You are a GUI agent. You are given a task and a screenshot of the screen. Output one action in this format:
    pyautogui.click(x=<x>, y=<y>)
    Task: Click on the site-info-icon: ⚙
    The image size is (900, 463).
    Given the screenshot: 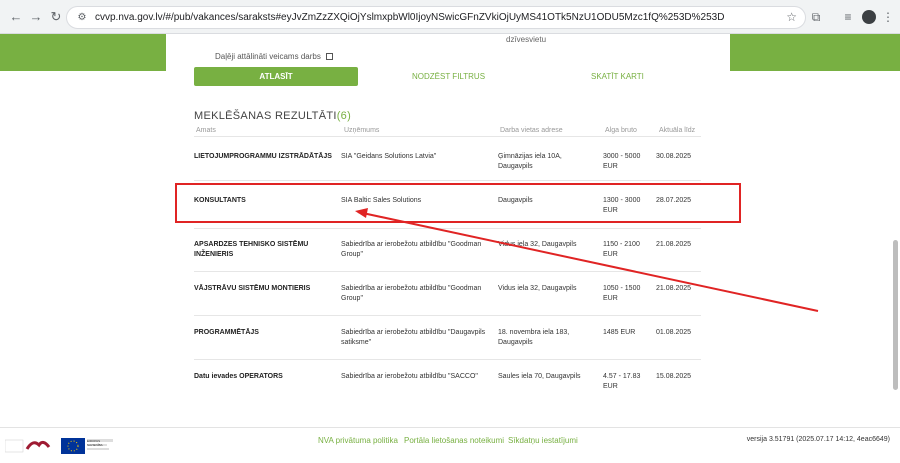 What is the action you would take?
    pyautogui.click(x=82, y=18)
    